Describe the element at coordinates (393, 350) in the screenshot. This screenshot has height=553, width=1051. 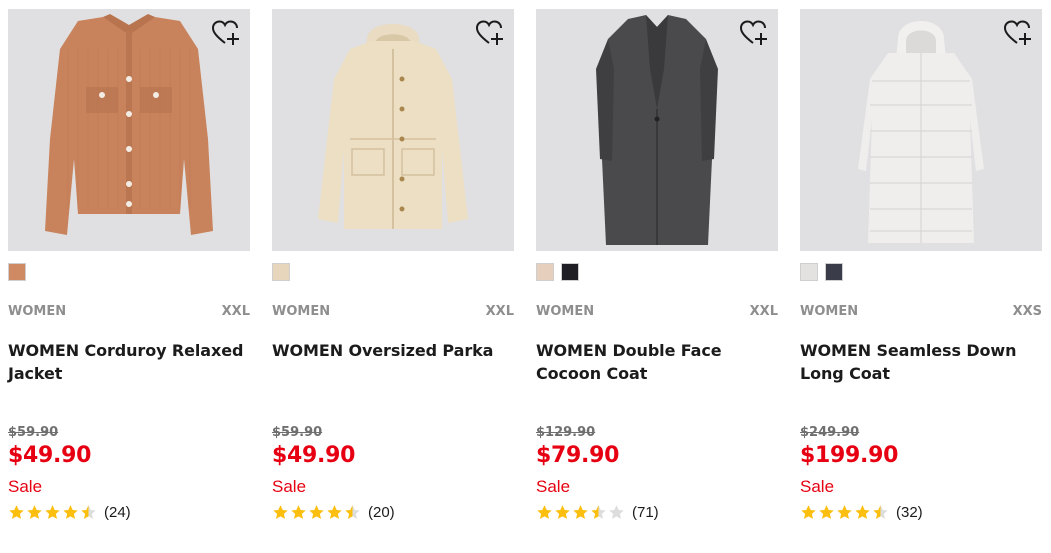
I see `product-name: WOMEN Oversized Parka` at that location.